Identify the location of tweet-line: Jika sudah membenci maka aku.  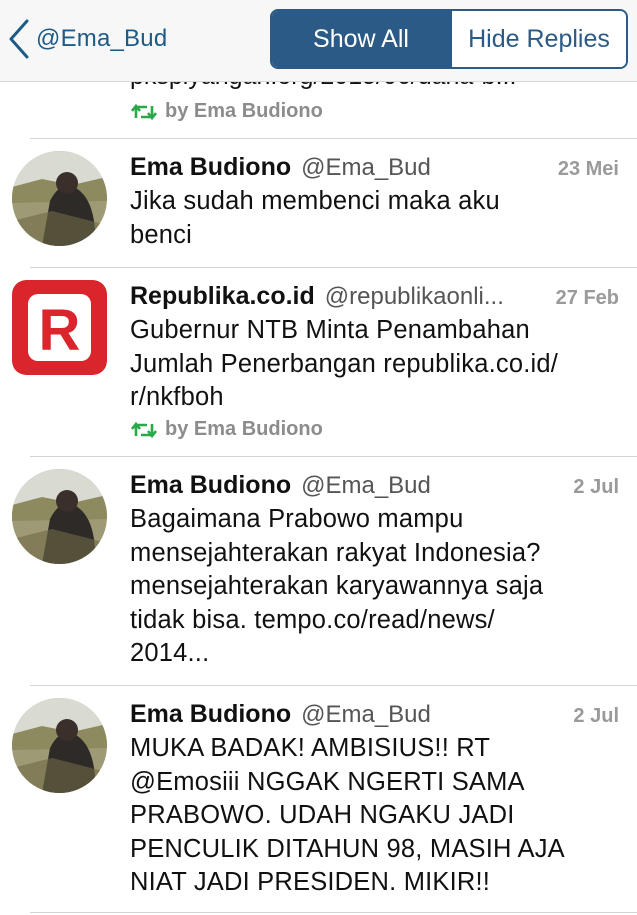
(315, 201).